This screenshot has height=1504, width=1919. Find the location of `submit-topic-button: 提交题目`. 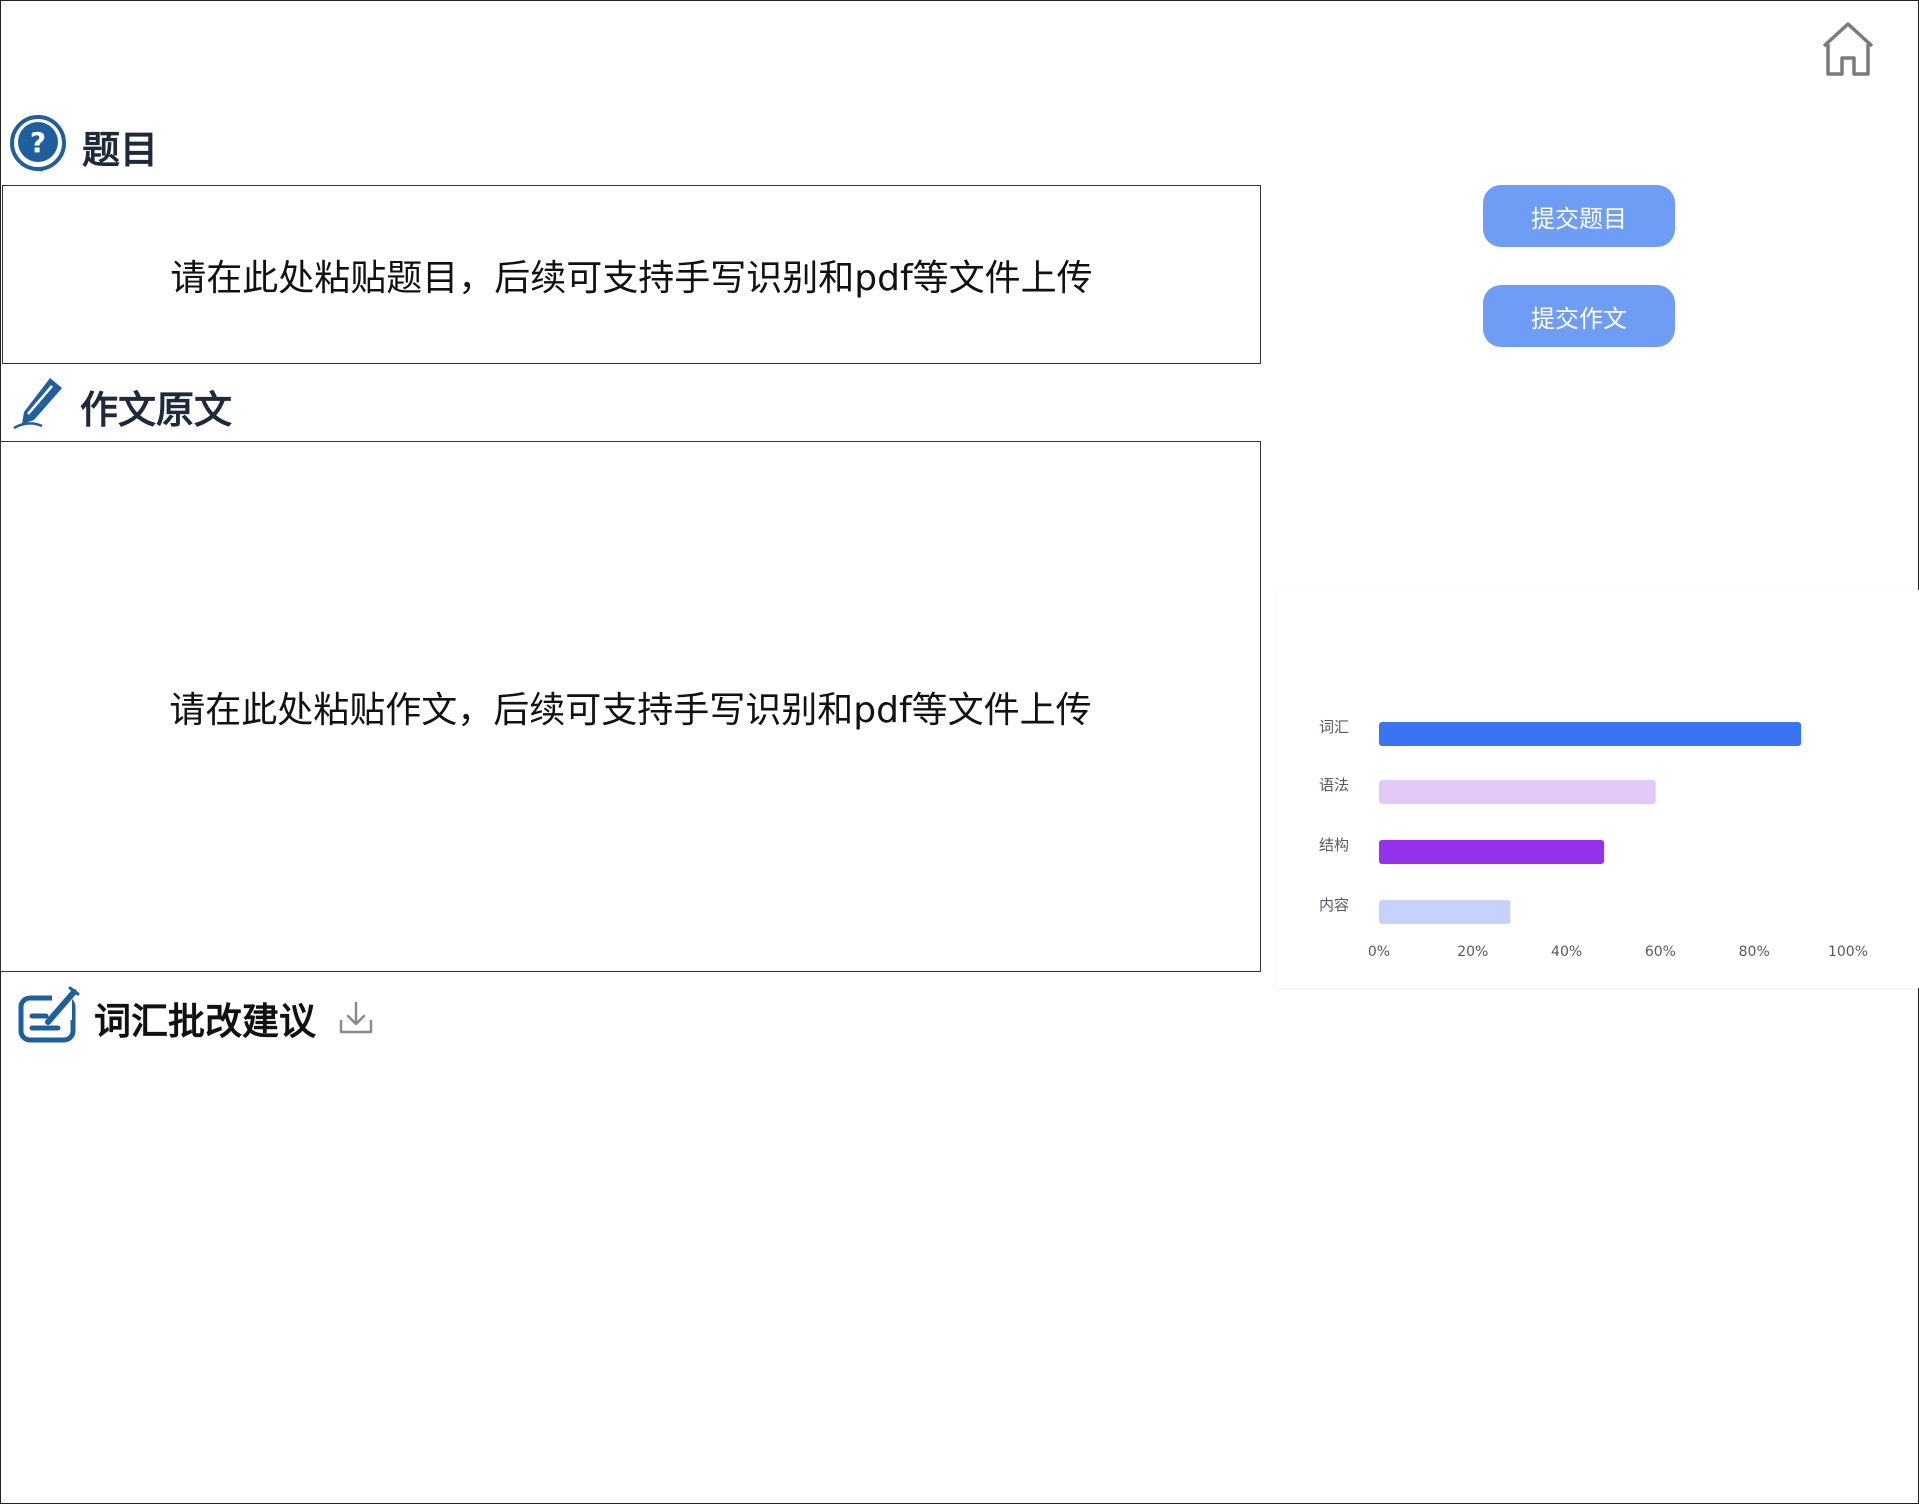

submit-topic-button: 提交题目 is located at coordinates (1579, 216).